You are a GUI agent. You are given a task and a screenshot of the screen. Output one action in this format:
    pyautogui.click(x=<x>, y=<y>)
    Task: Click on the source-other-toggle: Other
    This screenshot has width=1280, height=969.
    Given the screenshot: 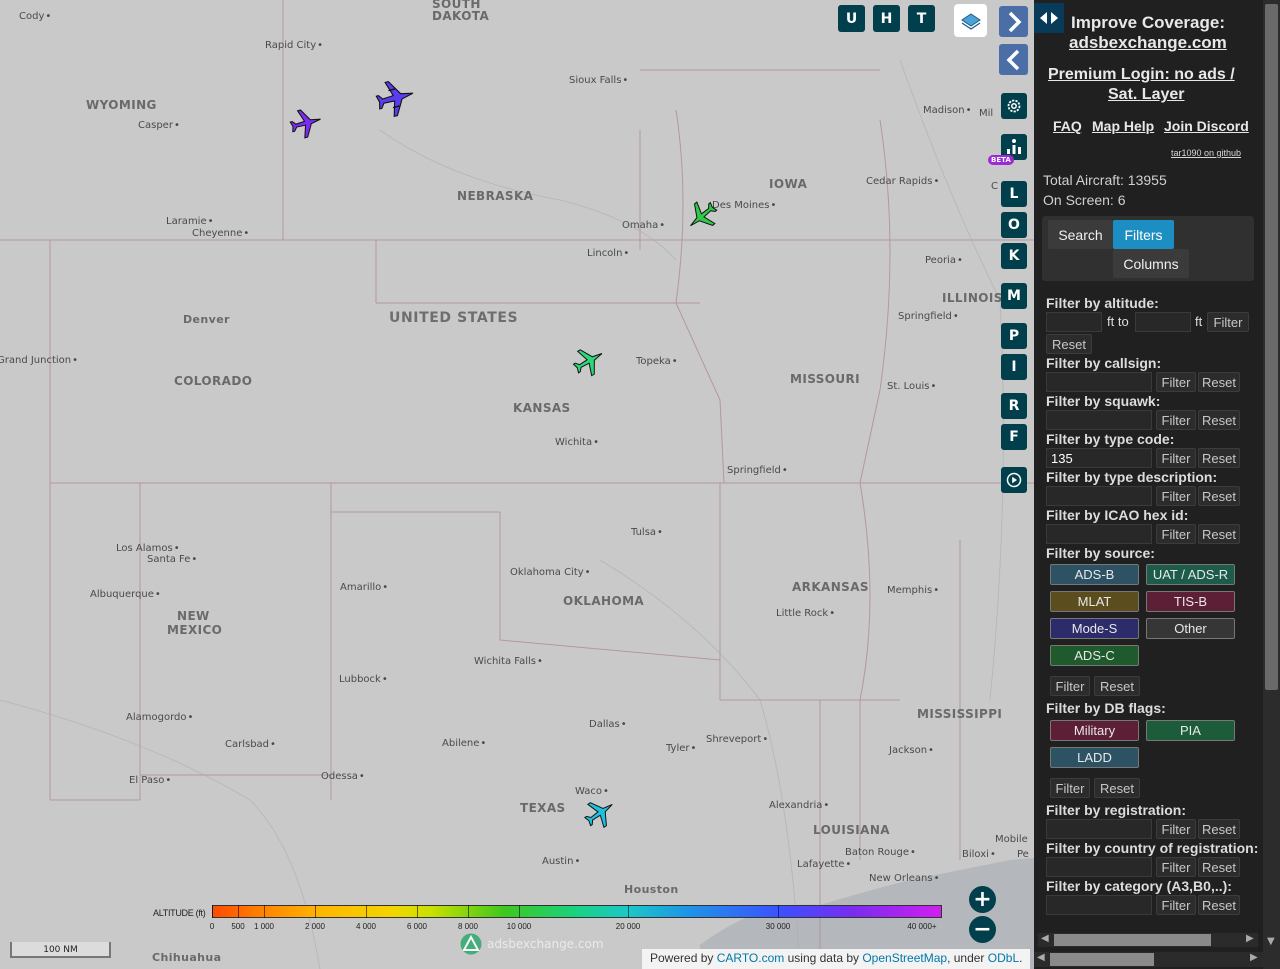 What is the action you would take?
    pyautogui.click(x=1190, y=628)
    